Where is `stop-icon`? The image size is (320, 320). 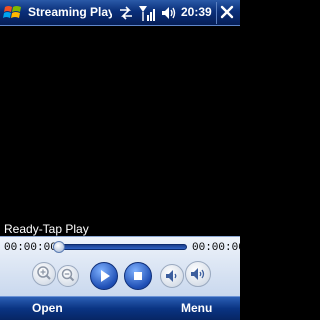 stop-icon is located at coordinates (138, 276).